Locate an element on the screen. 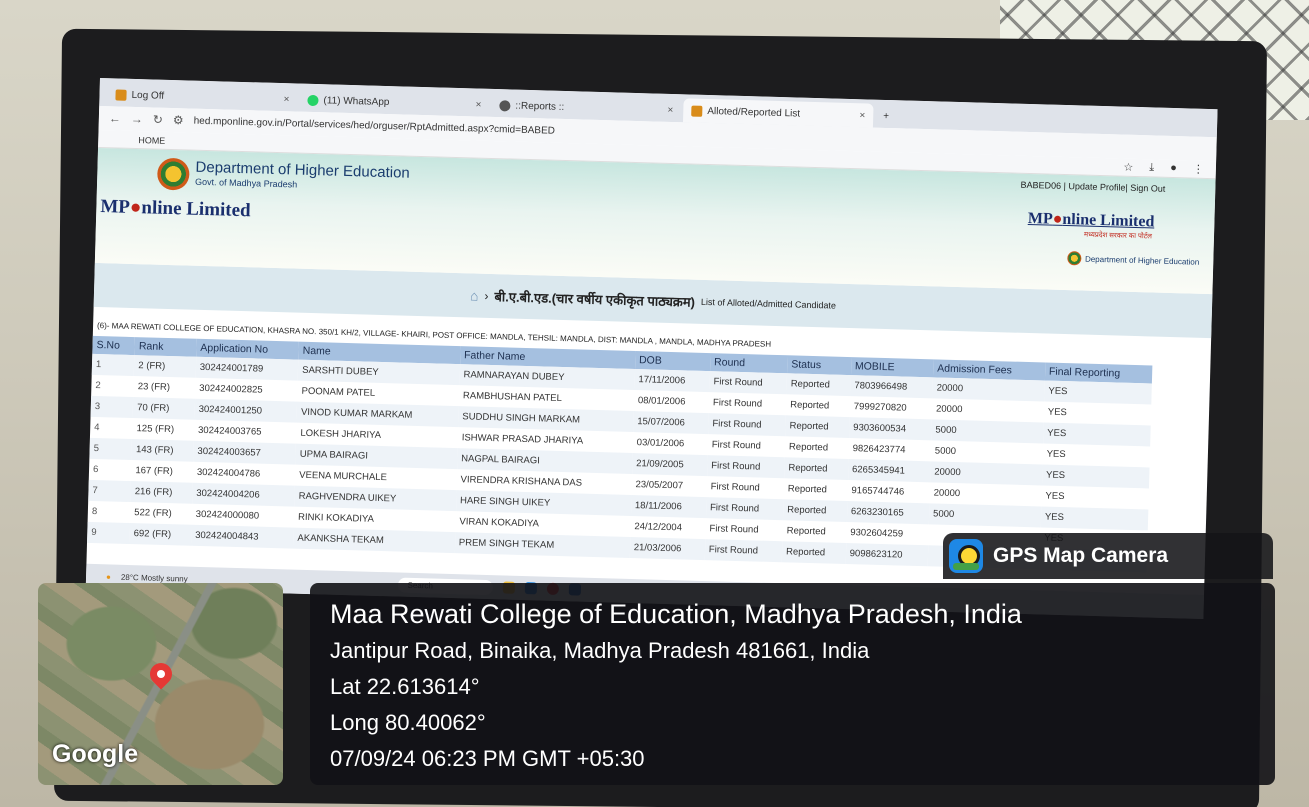 This screenshot has width=1309, height=807. plus-icon: + is located at coordinates (886, 116).